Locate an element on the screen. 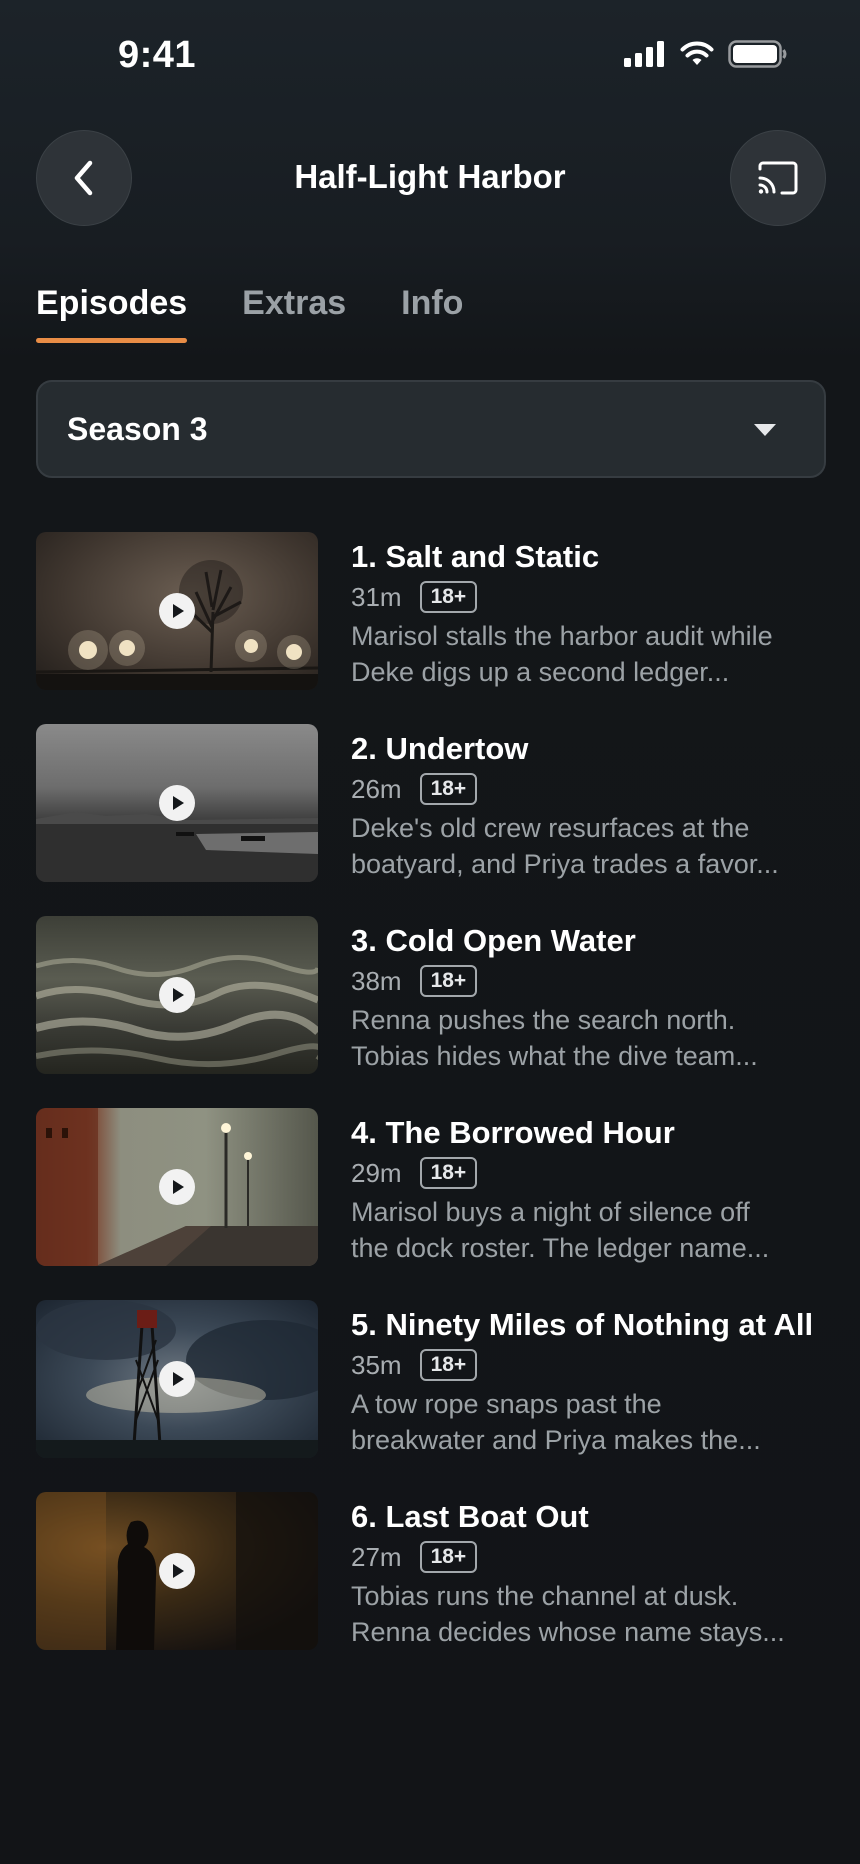  season-dropdown: Season 3 is located at coordinates (431, 429).